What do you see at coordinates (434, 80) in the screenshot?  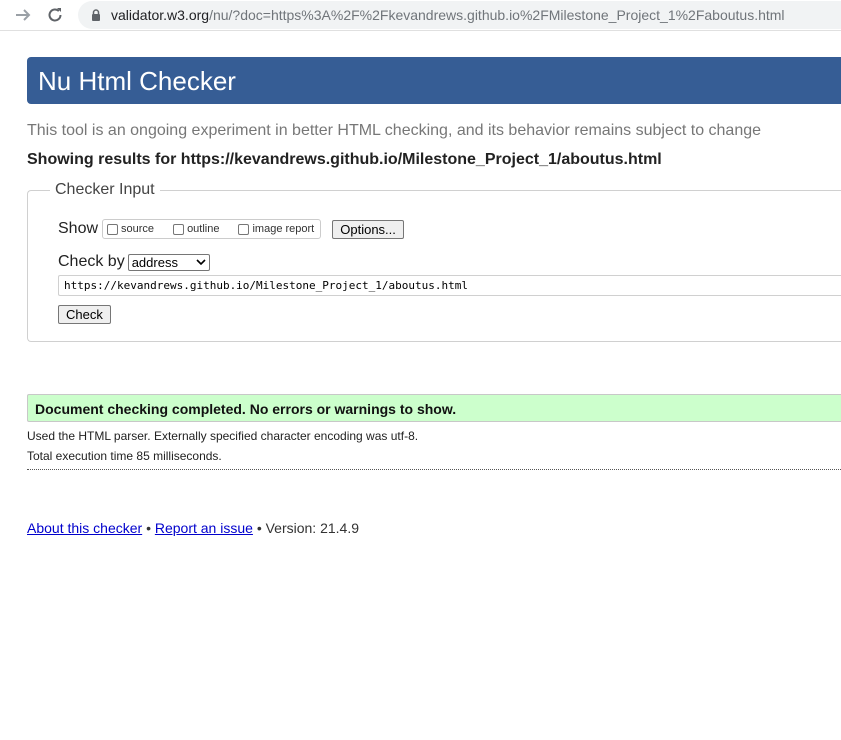 I see `header-banner: Nu Html Checker` at bounding box center [434, 80].